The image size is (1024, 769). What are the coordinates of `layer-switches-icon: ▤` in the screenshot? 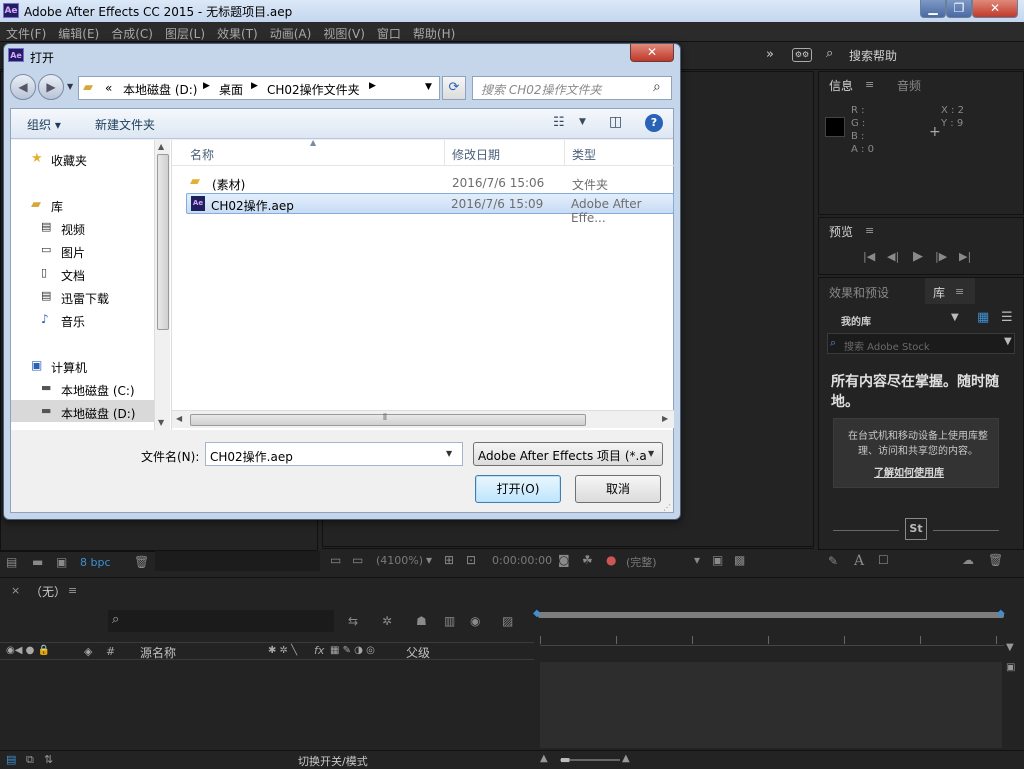 It's located at (11, 759).